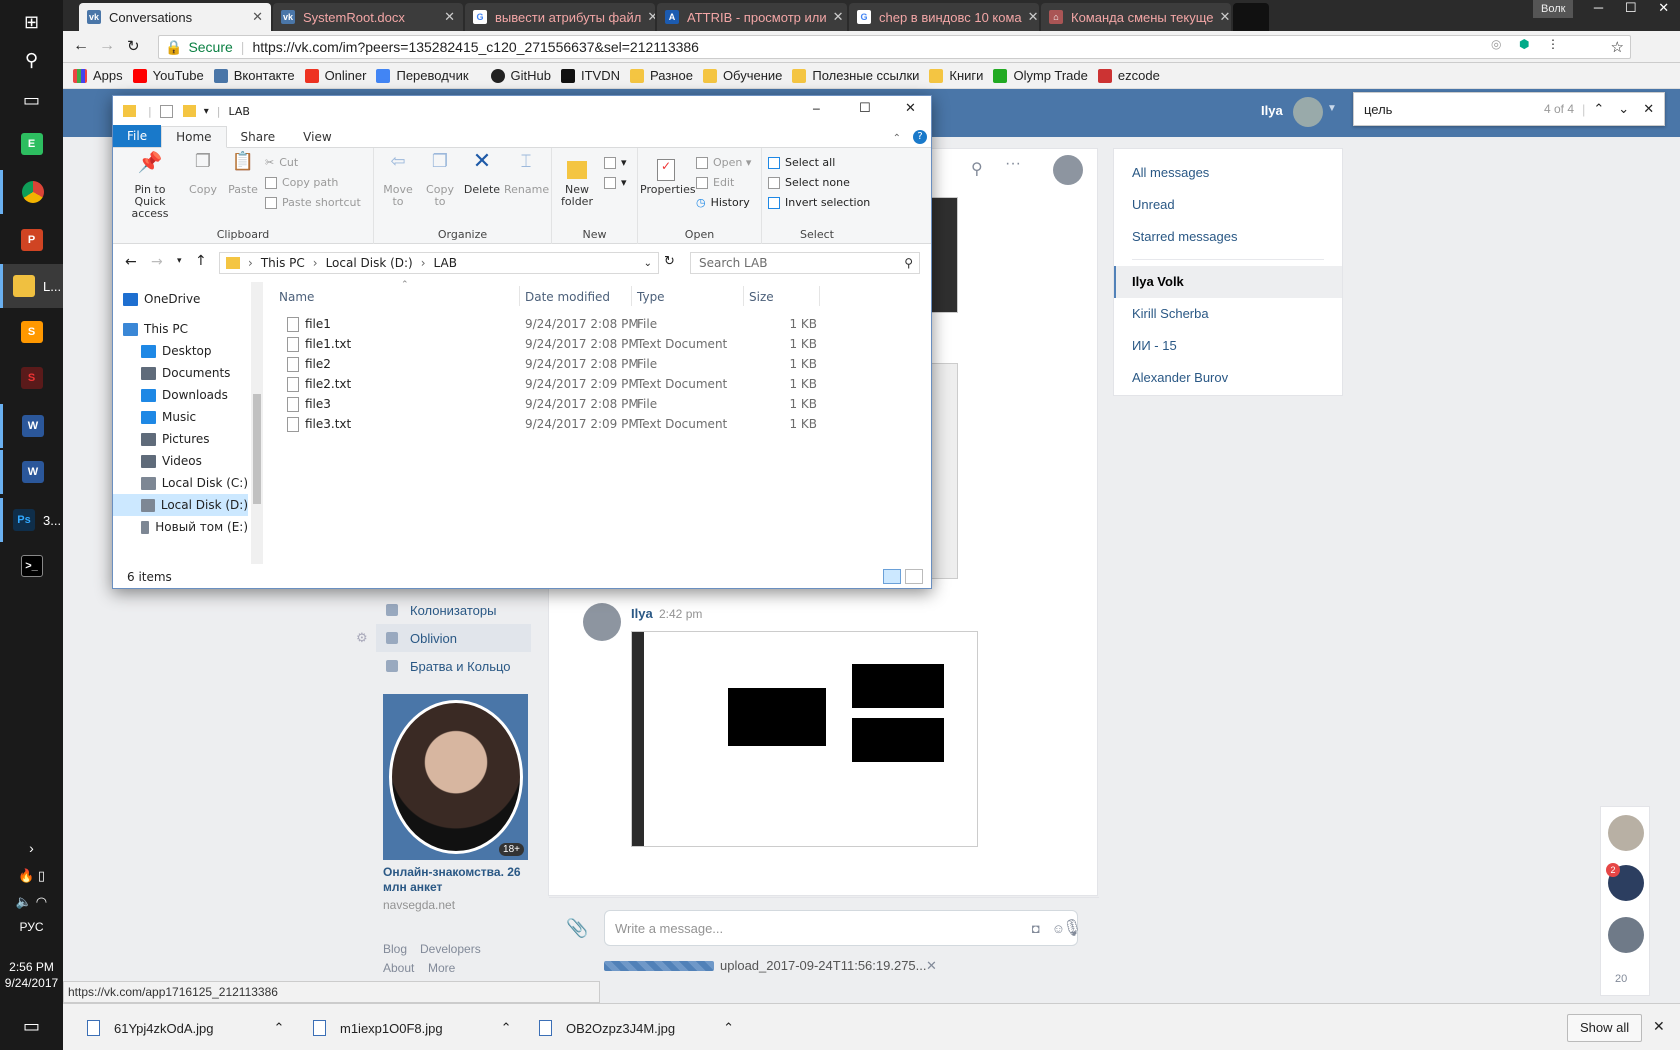  Describe the element at coordinates (642, 613) in the screenshot. I see `message-author: Ilya` at that location.